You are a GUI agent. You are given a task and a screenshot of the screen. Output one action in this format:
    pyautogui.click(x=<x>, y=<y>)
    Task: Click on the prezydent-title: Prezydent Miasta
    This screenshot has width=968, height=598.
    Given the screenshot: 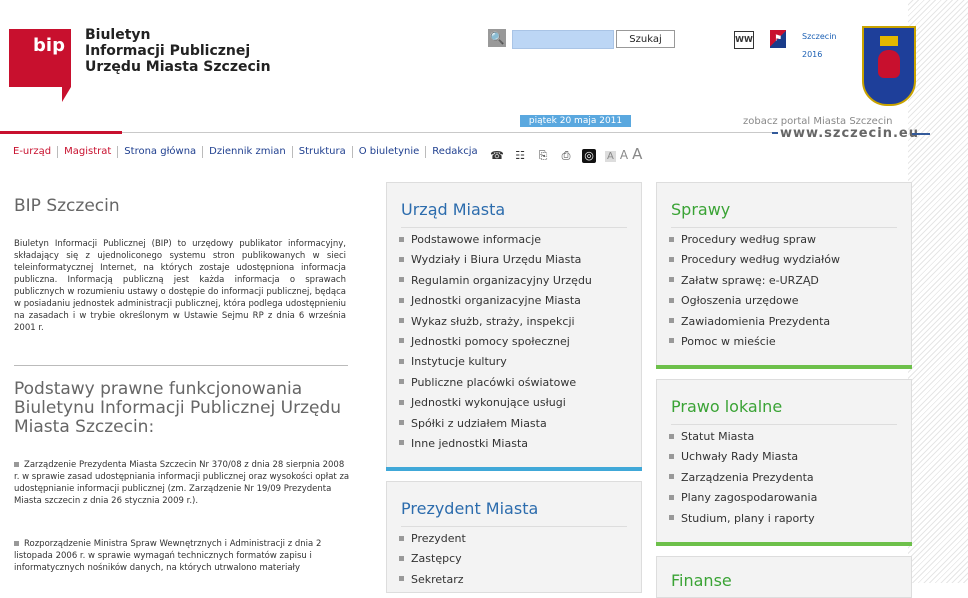 What is the action you would take?
    pyautogui.click(x=469, y=508)
    